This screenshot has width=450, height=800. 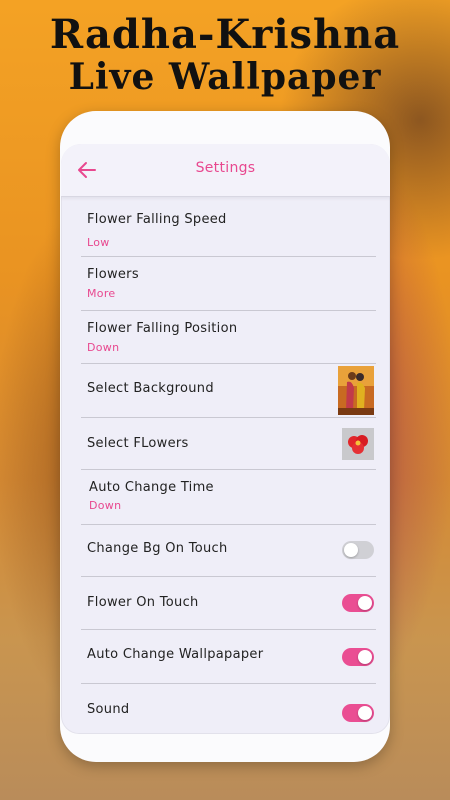 What do you see at coordinates (228, 226) in the screenshot?
I see `setting-flower-falling-speed: Flower Falling Speed Low` at bounding box center [228, 226].